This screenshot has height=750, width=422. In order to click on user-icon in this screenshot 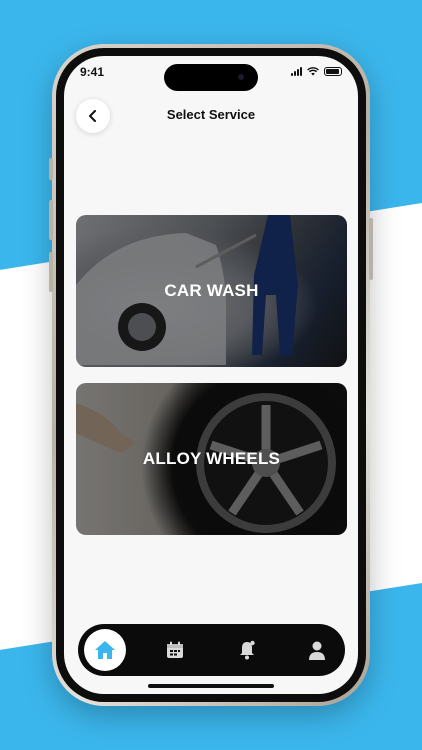, I will do `click(317, 650)`.